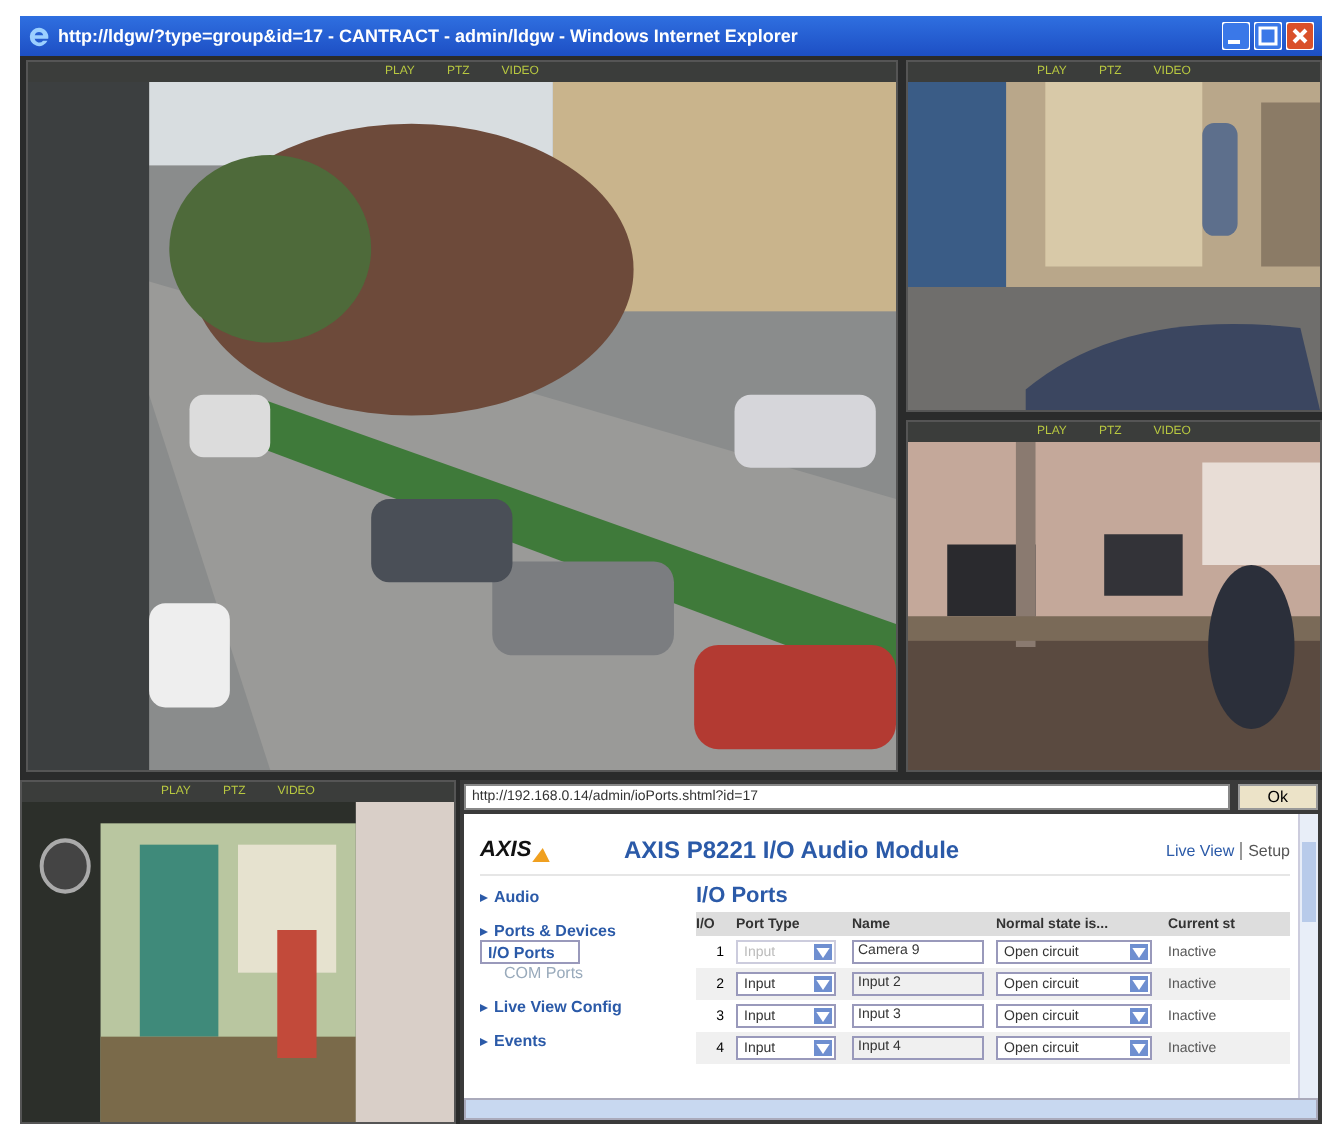 The height and width of the screenshot is (1124, 1322). What do you see at coordinates (1204, 850) in the screenshot?
I see `nav-link: Live View` at bounding box center [1204, 850].